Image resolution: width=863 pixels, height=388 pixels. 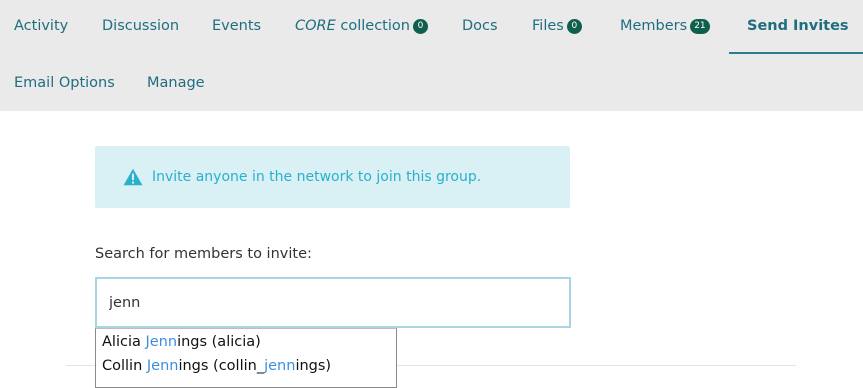 I want to click on suggestion-item: Collin Jennings (collin_jennings), so click(x=216, y=366).